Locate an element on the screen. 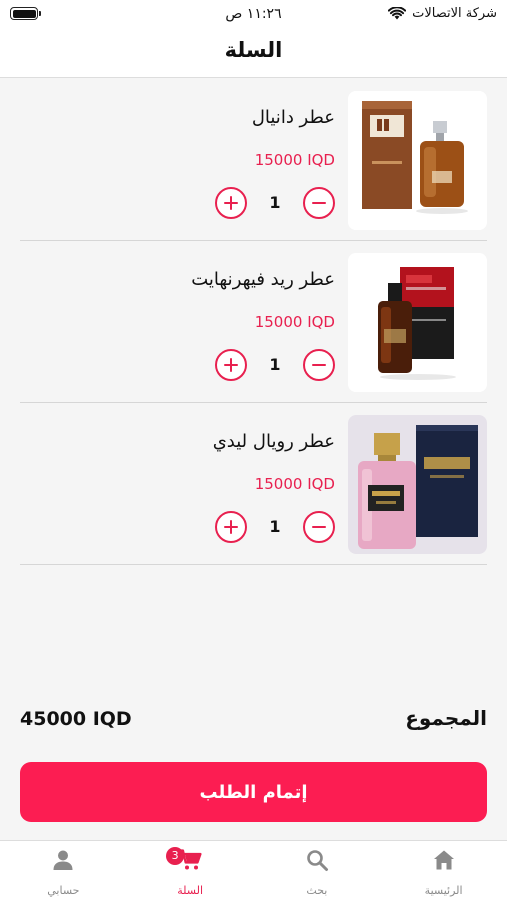 This screenshot has width=507, height=900. carrier-name: شركة الاتصالات is located at coordinates (454, 13).